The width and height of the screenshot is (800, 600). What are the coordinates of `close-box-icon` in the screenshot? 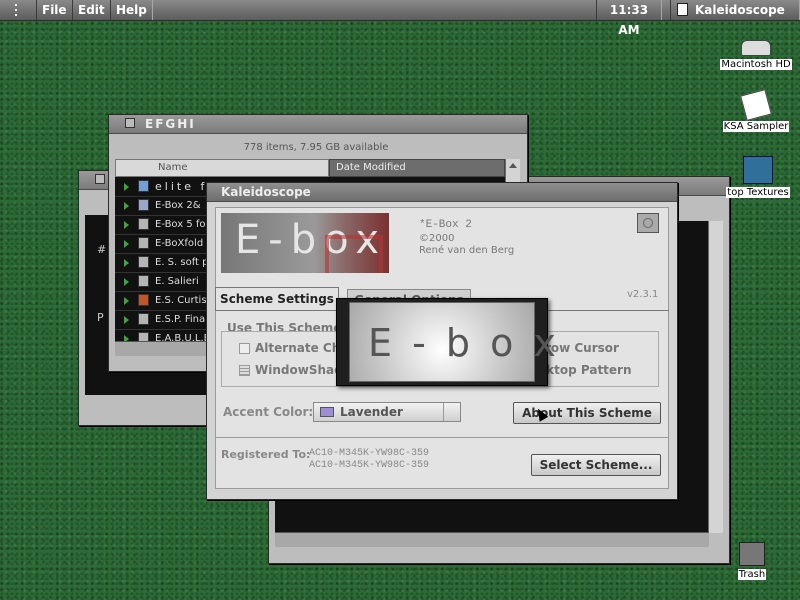 It's located at (130, 123).